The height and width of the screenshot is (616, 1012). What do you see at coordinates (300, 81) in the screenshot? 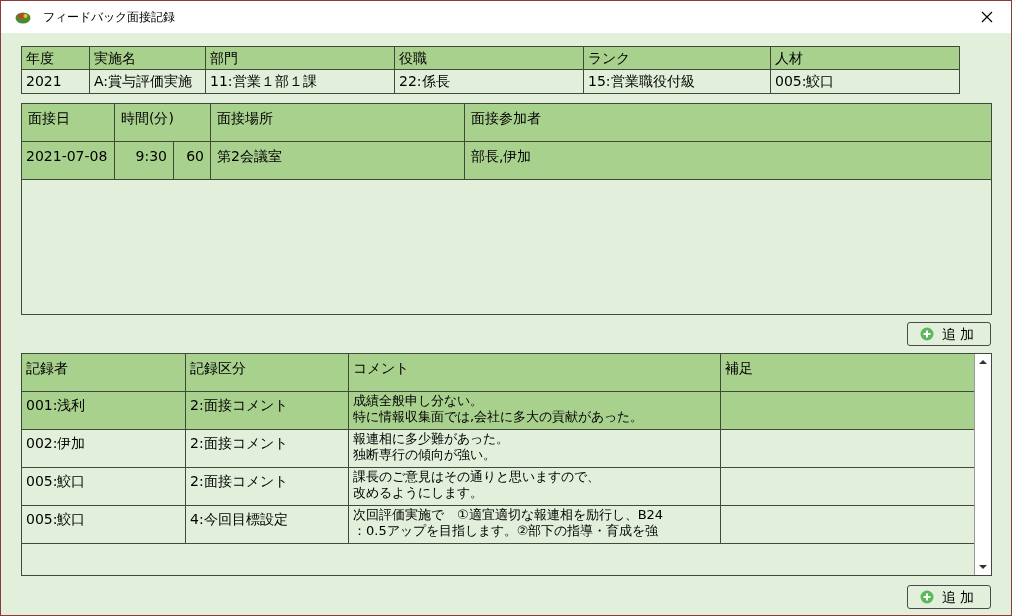
I see `table-cell: 11:営業１部１課` at bounding box center [300, 81].